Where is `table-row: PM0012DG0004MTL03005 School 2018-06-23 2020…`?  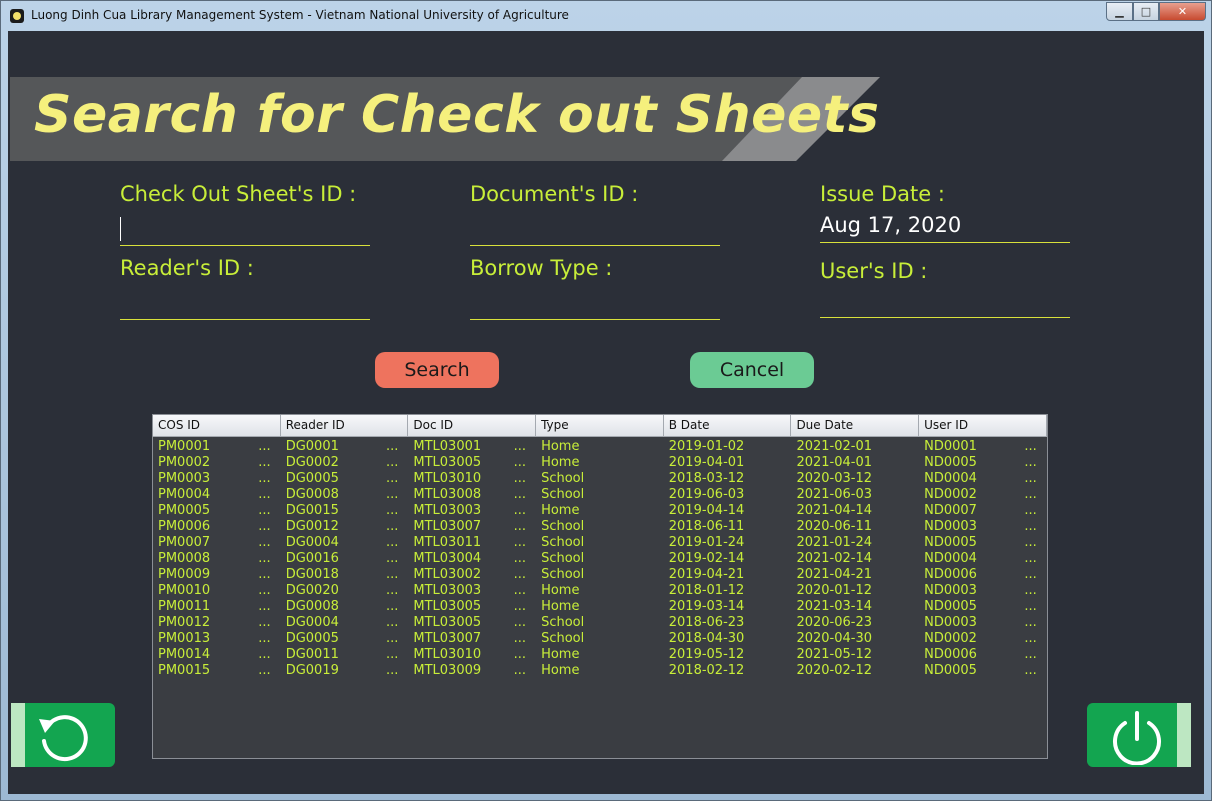 table-row: PM0012DG0004MTL03005 School 2018-06-23 2020… is located at coordinates (600, 623).